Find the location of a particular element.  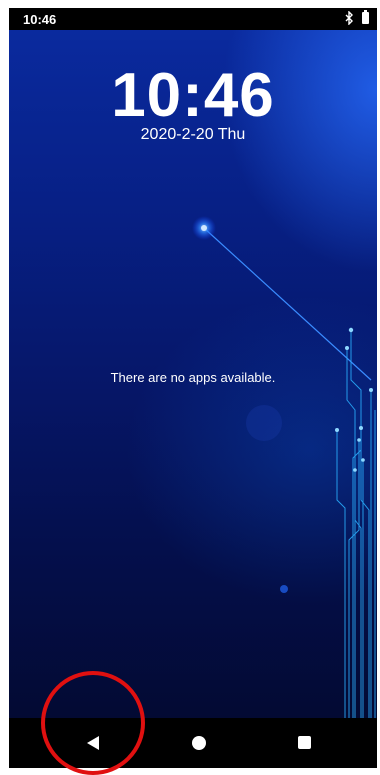

bluetooth-icon is located at coordinates (349, 18).